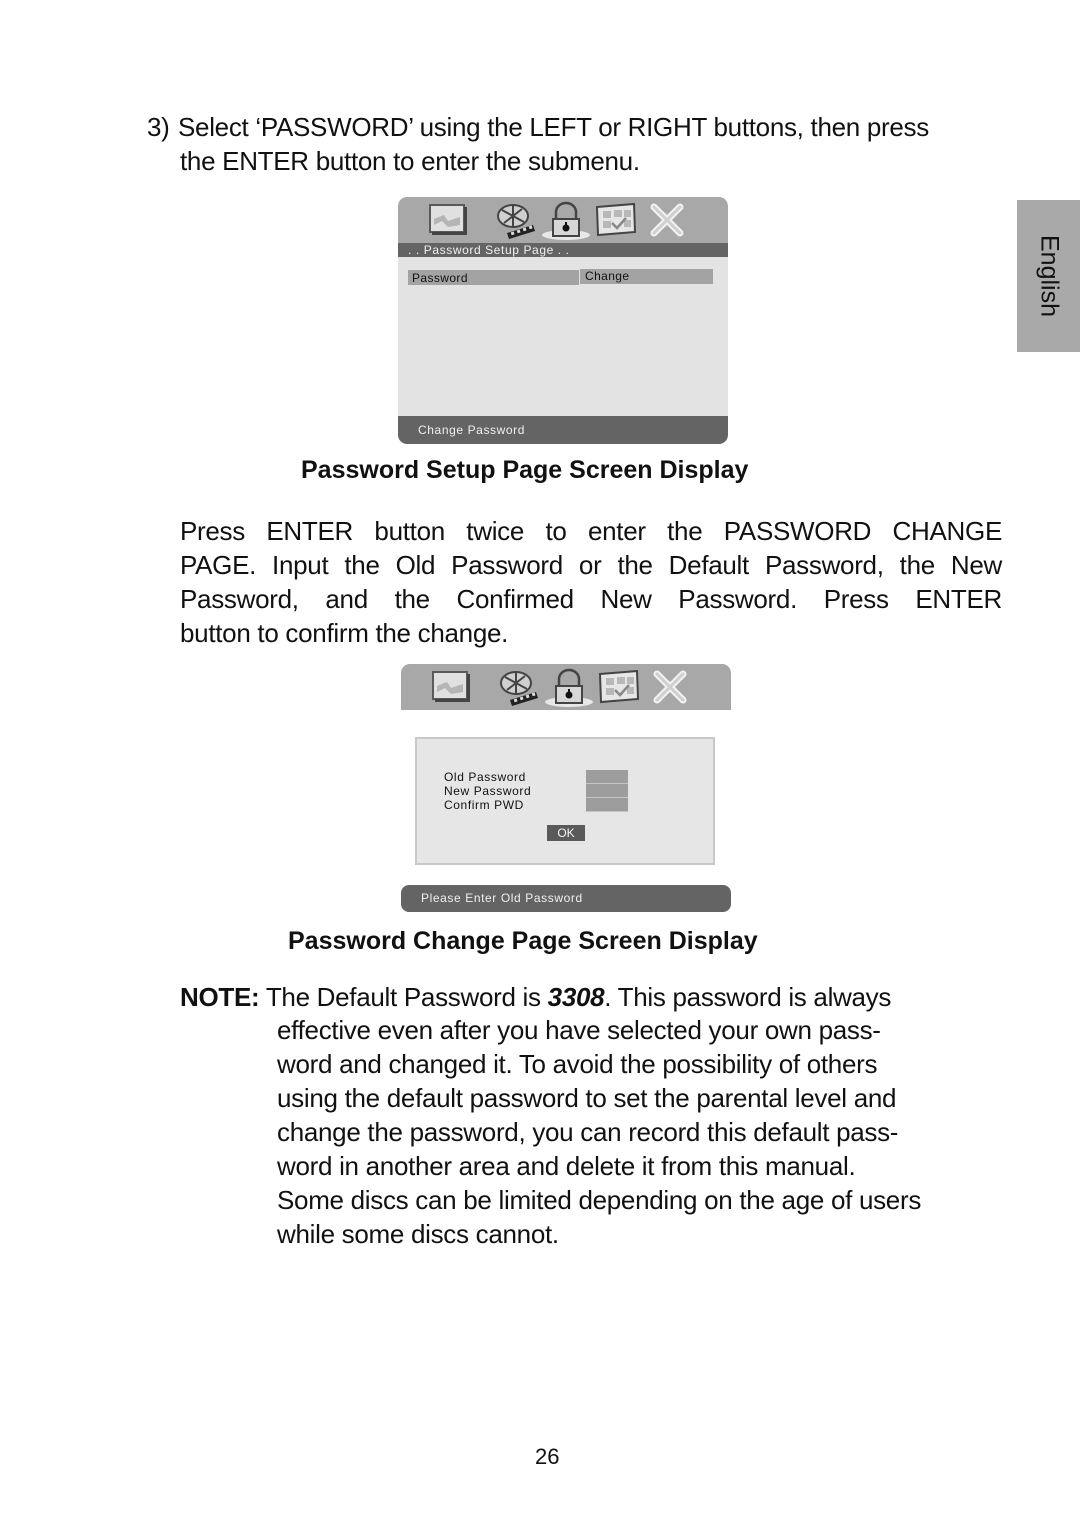  What do you see at coordinates (484, 805) in the screenshot?
I see `confirm-pwd-label: Confirm PWD` at bounding box center [484, 805].